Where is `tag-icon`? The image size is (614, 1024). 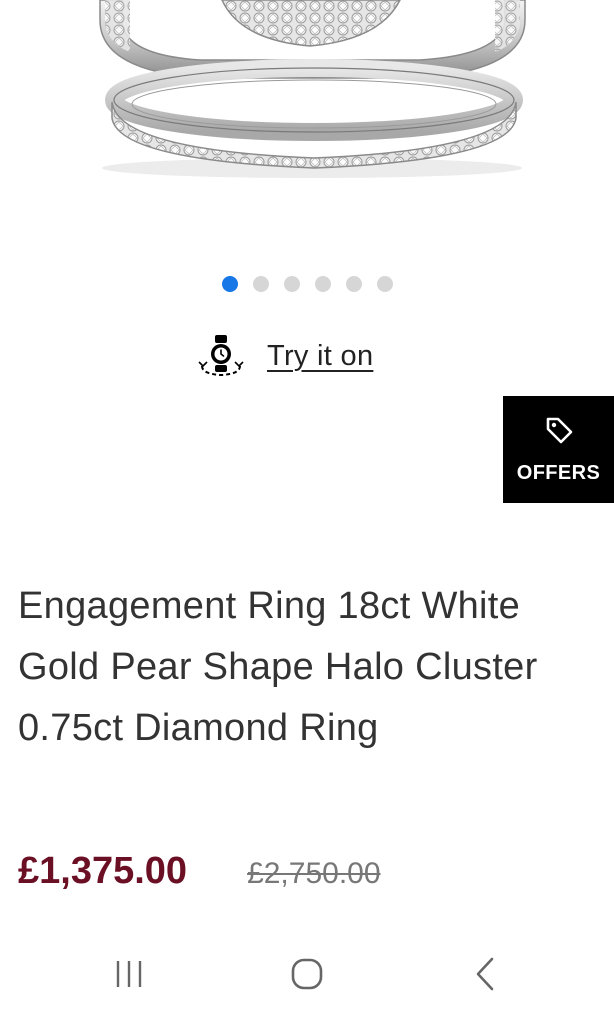
tag-icon is located at coordinates (559, 432).